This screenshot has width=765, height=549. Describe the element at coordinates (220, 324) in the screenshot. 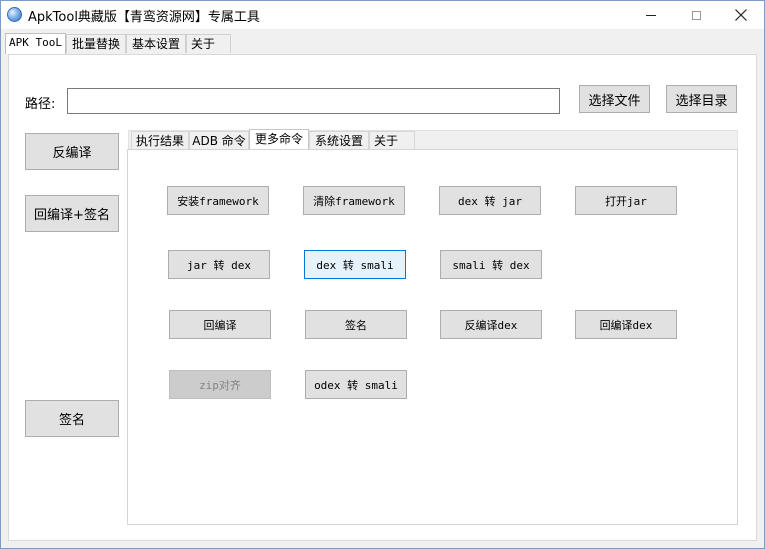

I see `recompile-button: 回编译` at that location.